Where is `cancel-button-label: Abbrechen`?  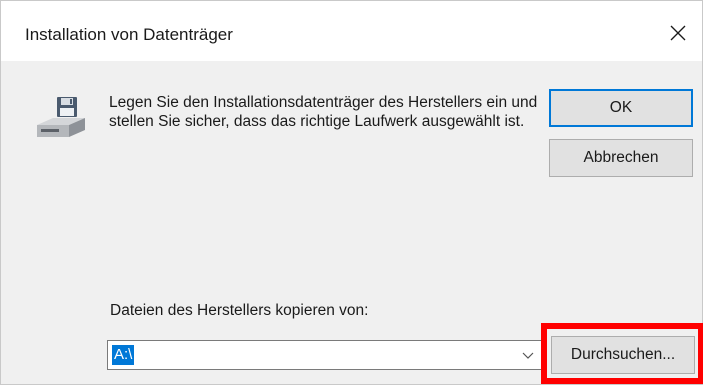
cancel-button-label: Abbrechen is located at coordinates (621, 157).